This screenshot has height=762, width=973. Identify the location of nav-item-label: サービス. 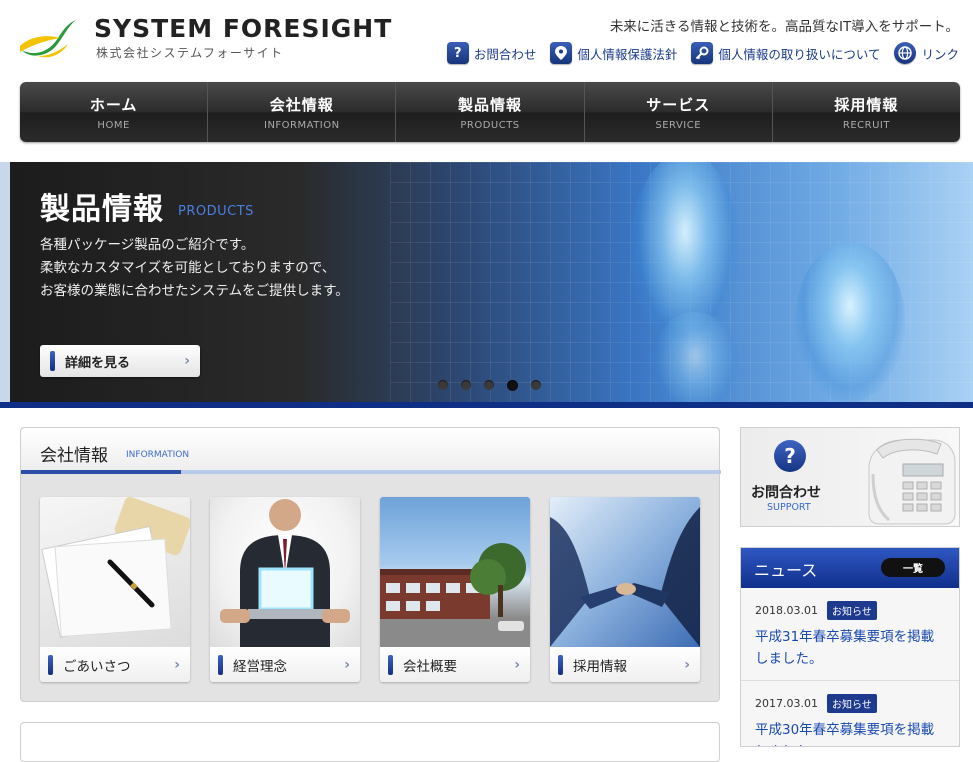
(678, 104).